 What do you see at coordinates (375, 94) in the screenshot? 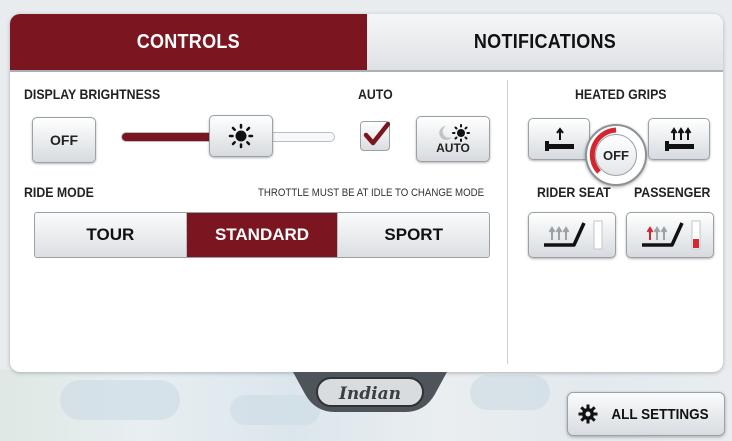
I see `auto-label: AUTO` at bounding box center [375, 94].